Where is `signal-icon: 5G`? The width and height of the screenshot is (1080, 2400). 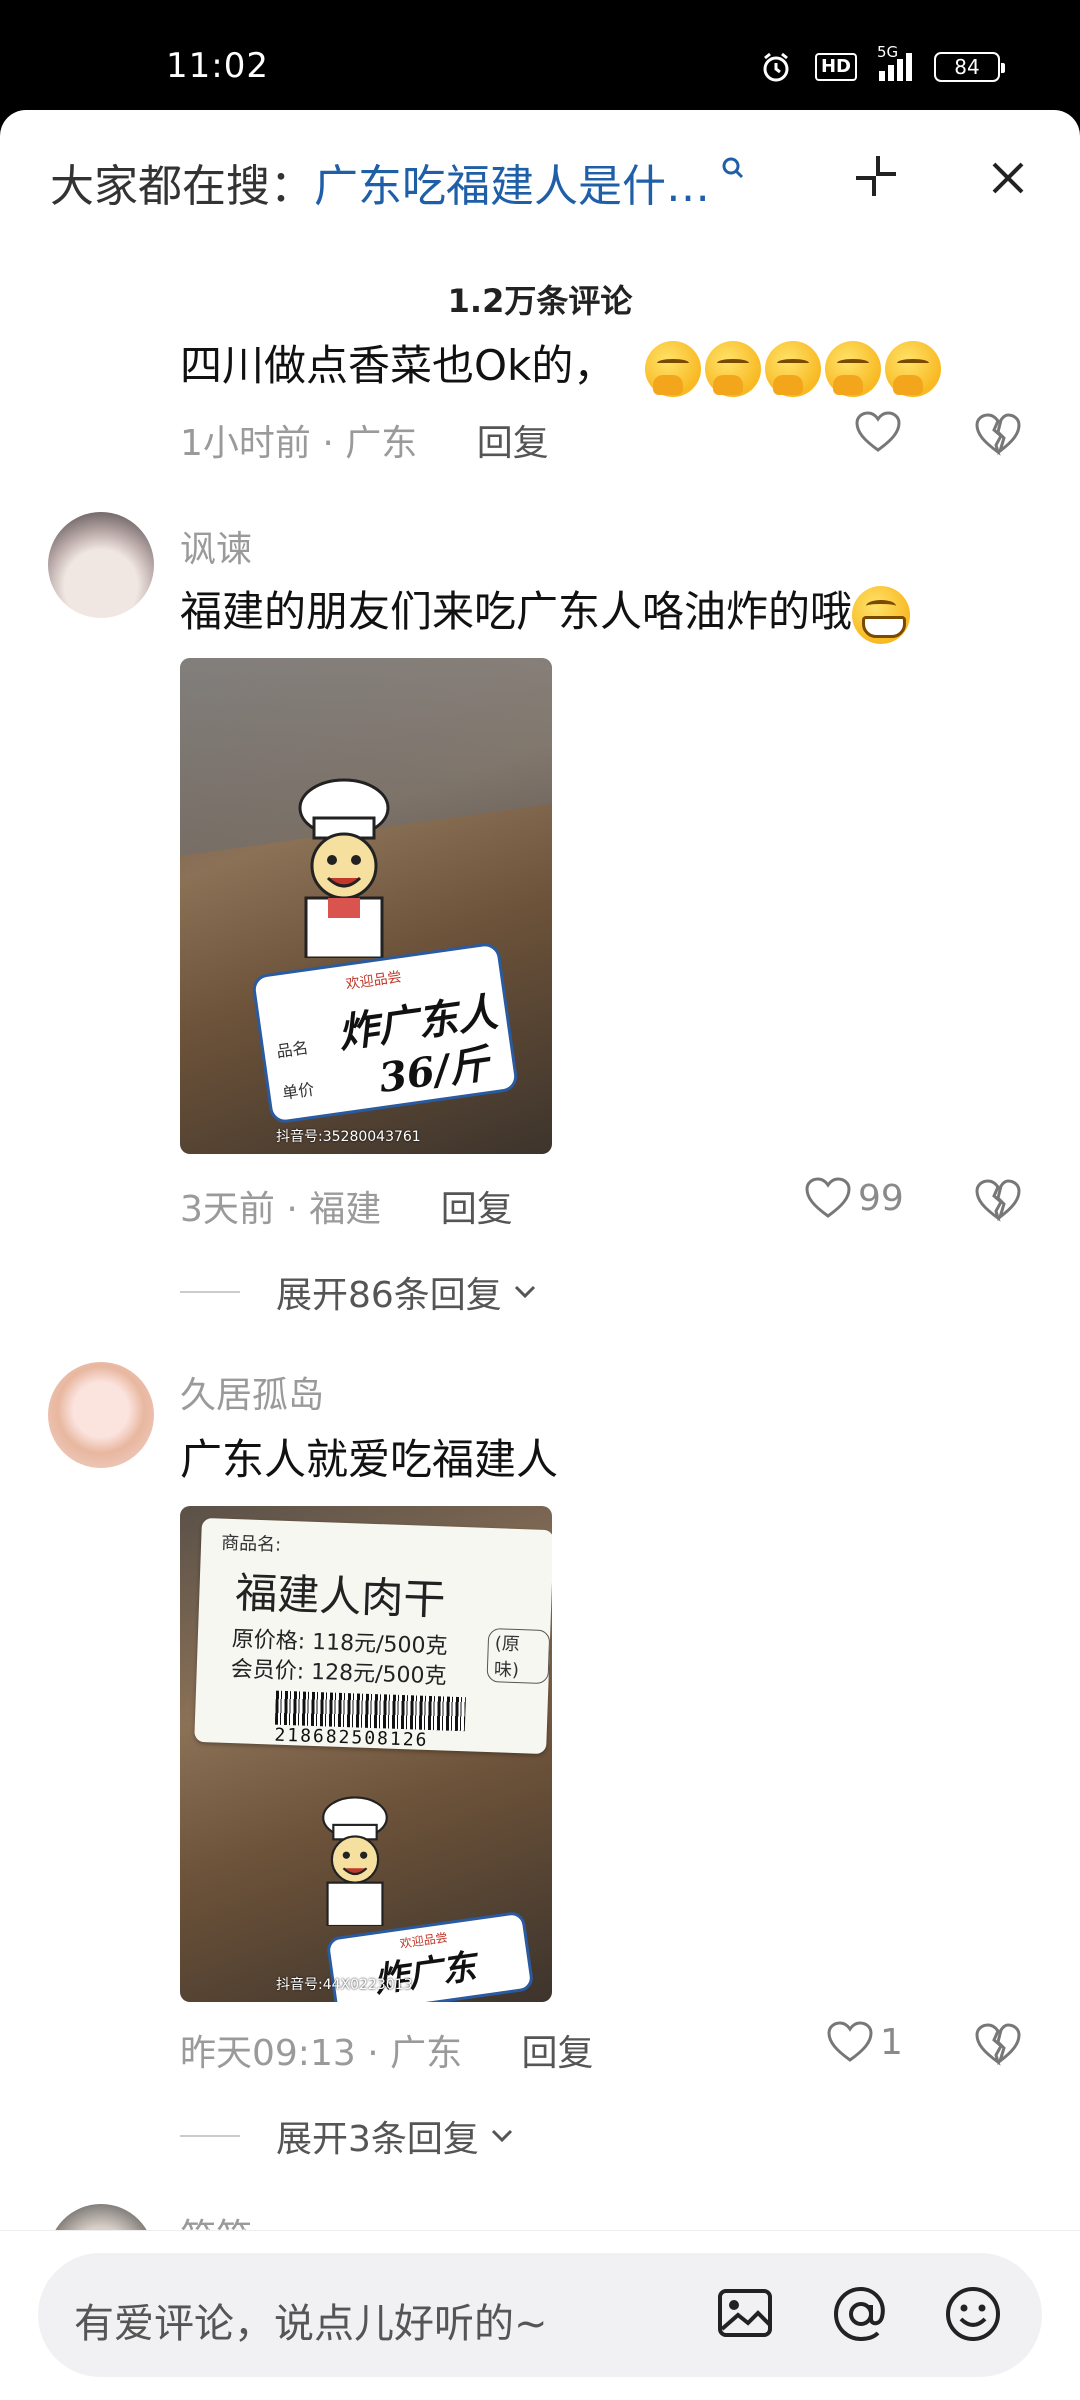 signal-icon: 5G is located at coordinates (894, 62).